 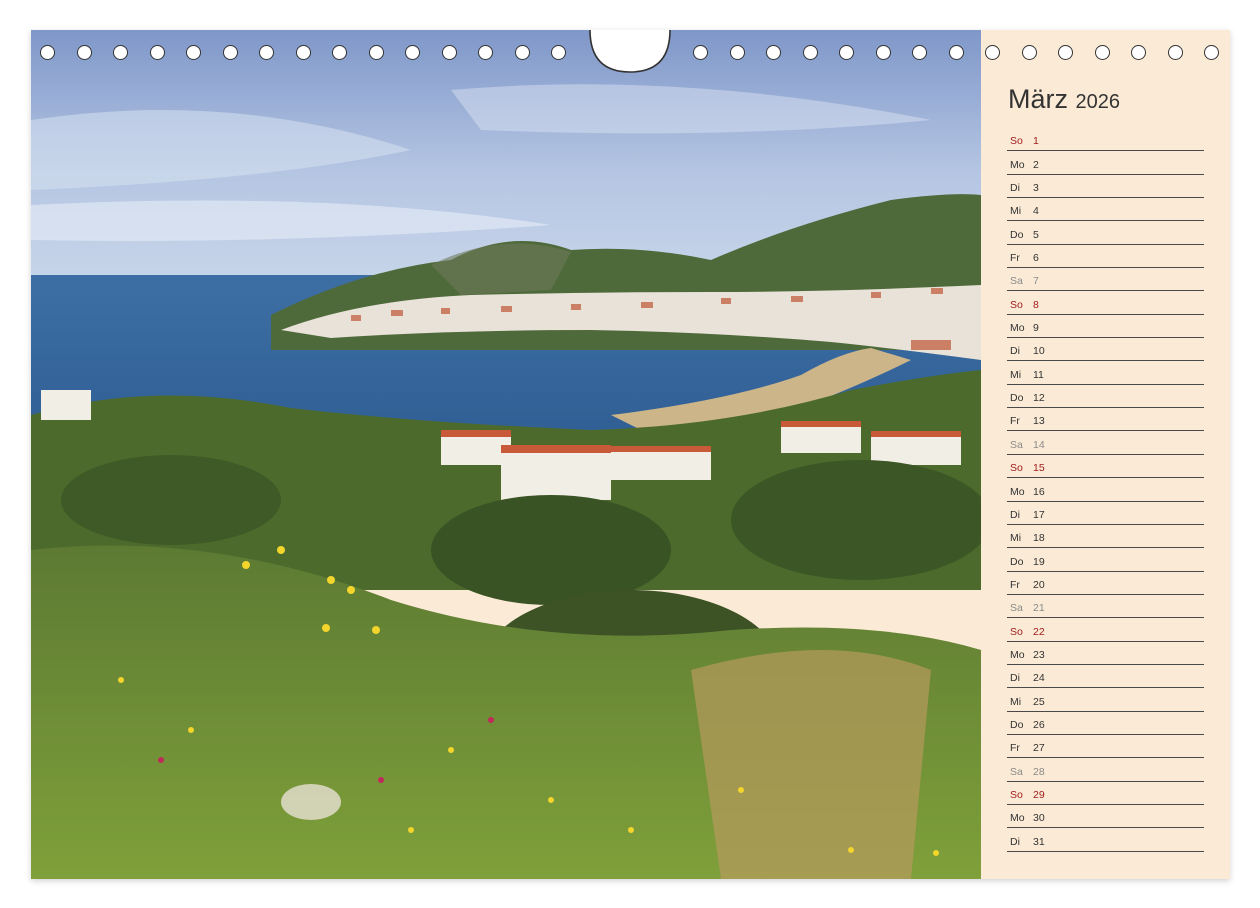 I want to click on day-number: 16, so click(x=1039, y=491).